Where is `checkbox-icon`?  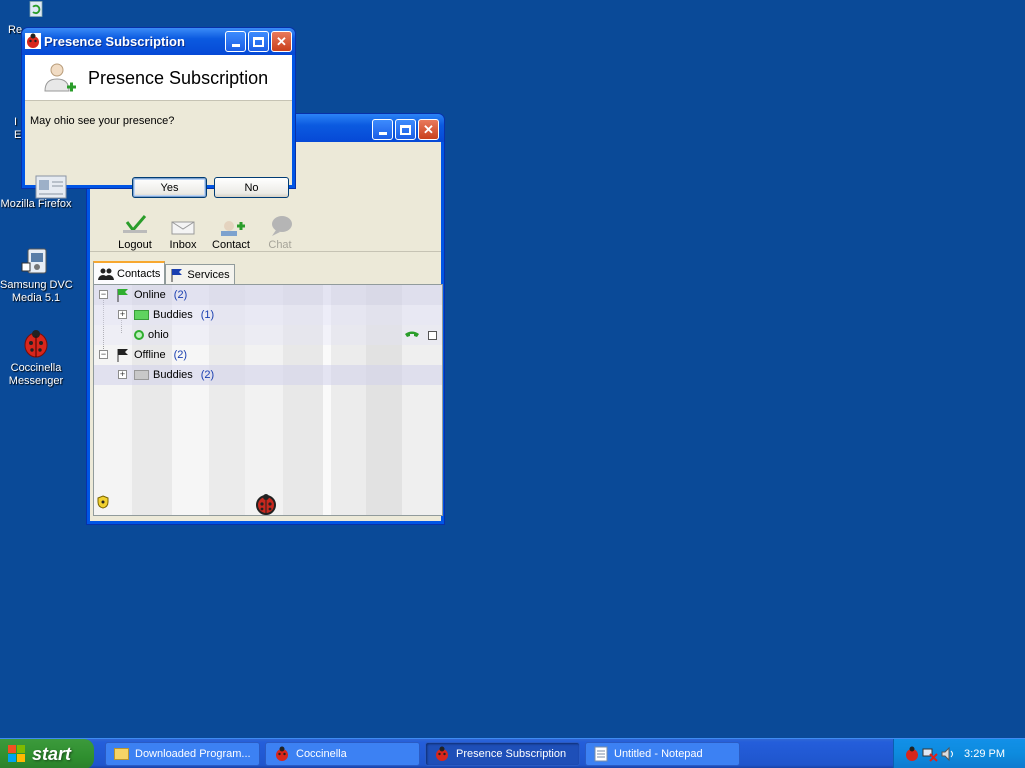 checkbox-icon is located at coordinates (432, 335).